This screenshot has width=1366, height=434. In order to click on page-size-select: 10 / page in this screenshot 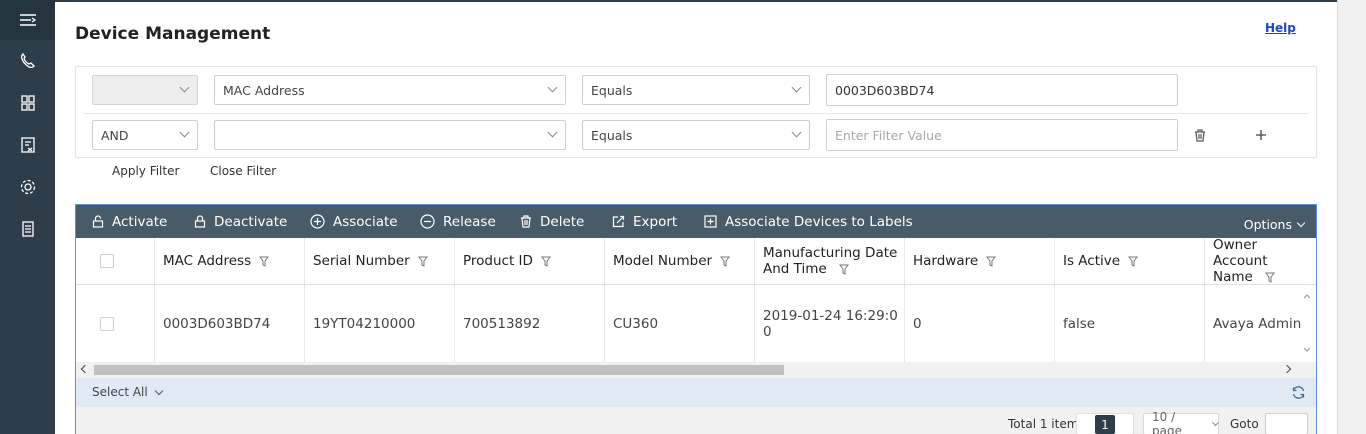, I will do `click(1181, 422)`.